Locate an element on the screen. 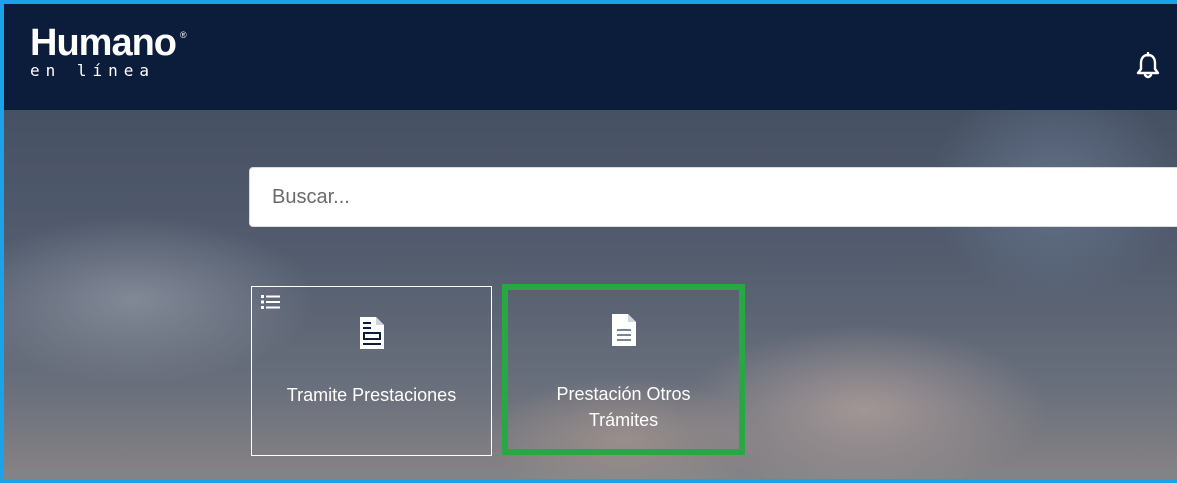 The height and width of the screenshot is (483, 1177). tile-label: Prestación Otros Trámites is located at coordinates (623, 407).